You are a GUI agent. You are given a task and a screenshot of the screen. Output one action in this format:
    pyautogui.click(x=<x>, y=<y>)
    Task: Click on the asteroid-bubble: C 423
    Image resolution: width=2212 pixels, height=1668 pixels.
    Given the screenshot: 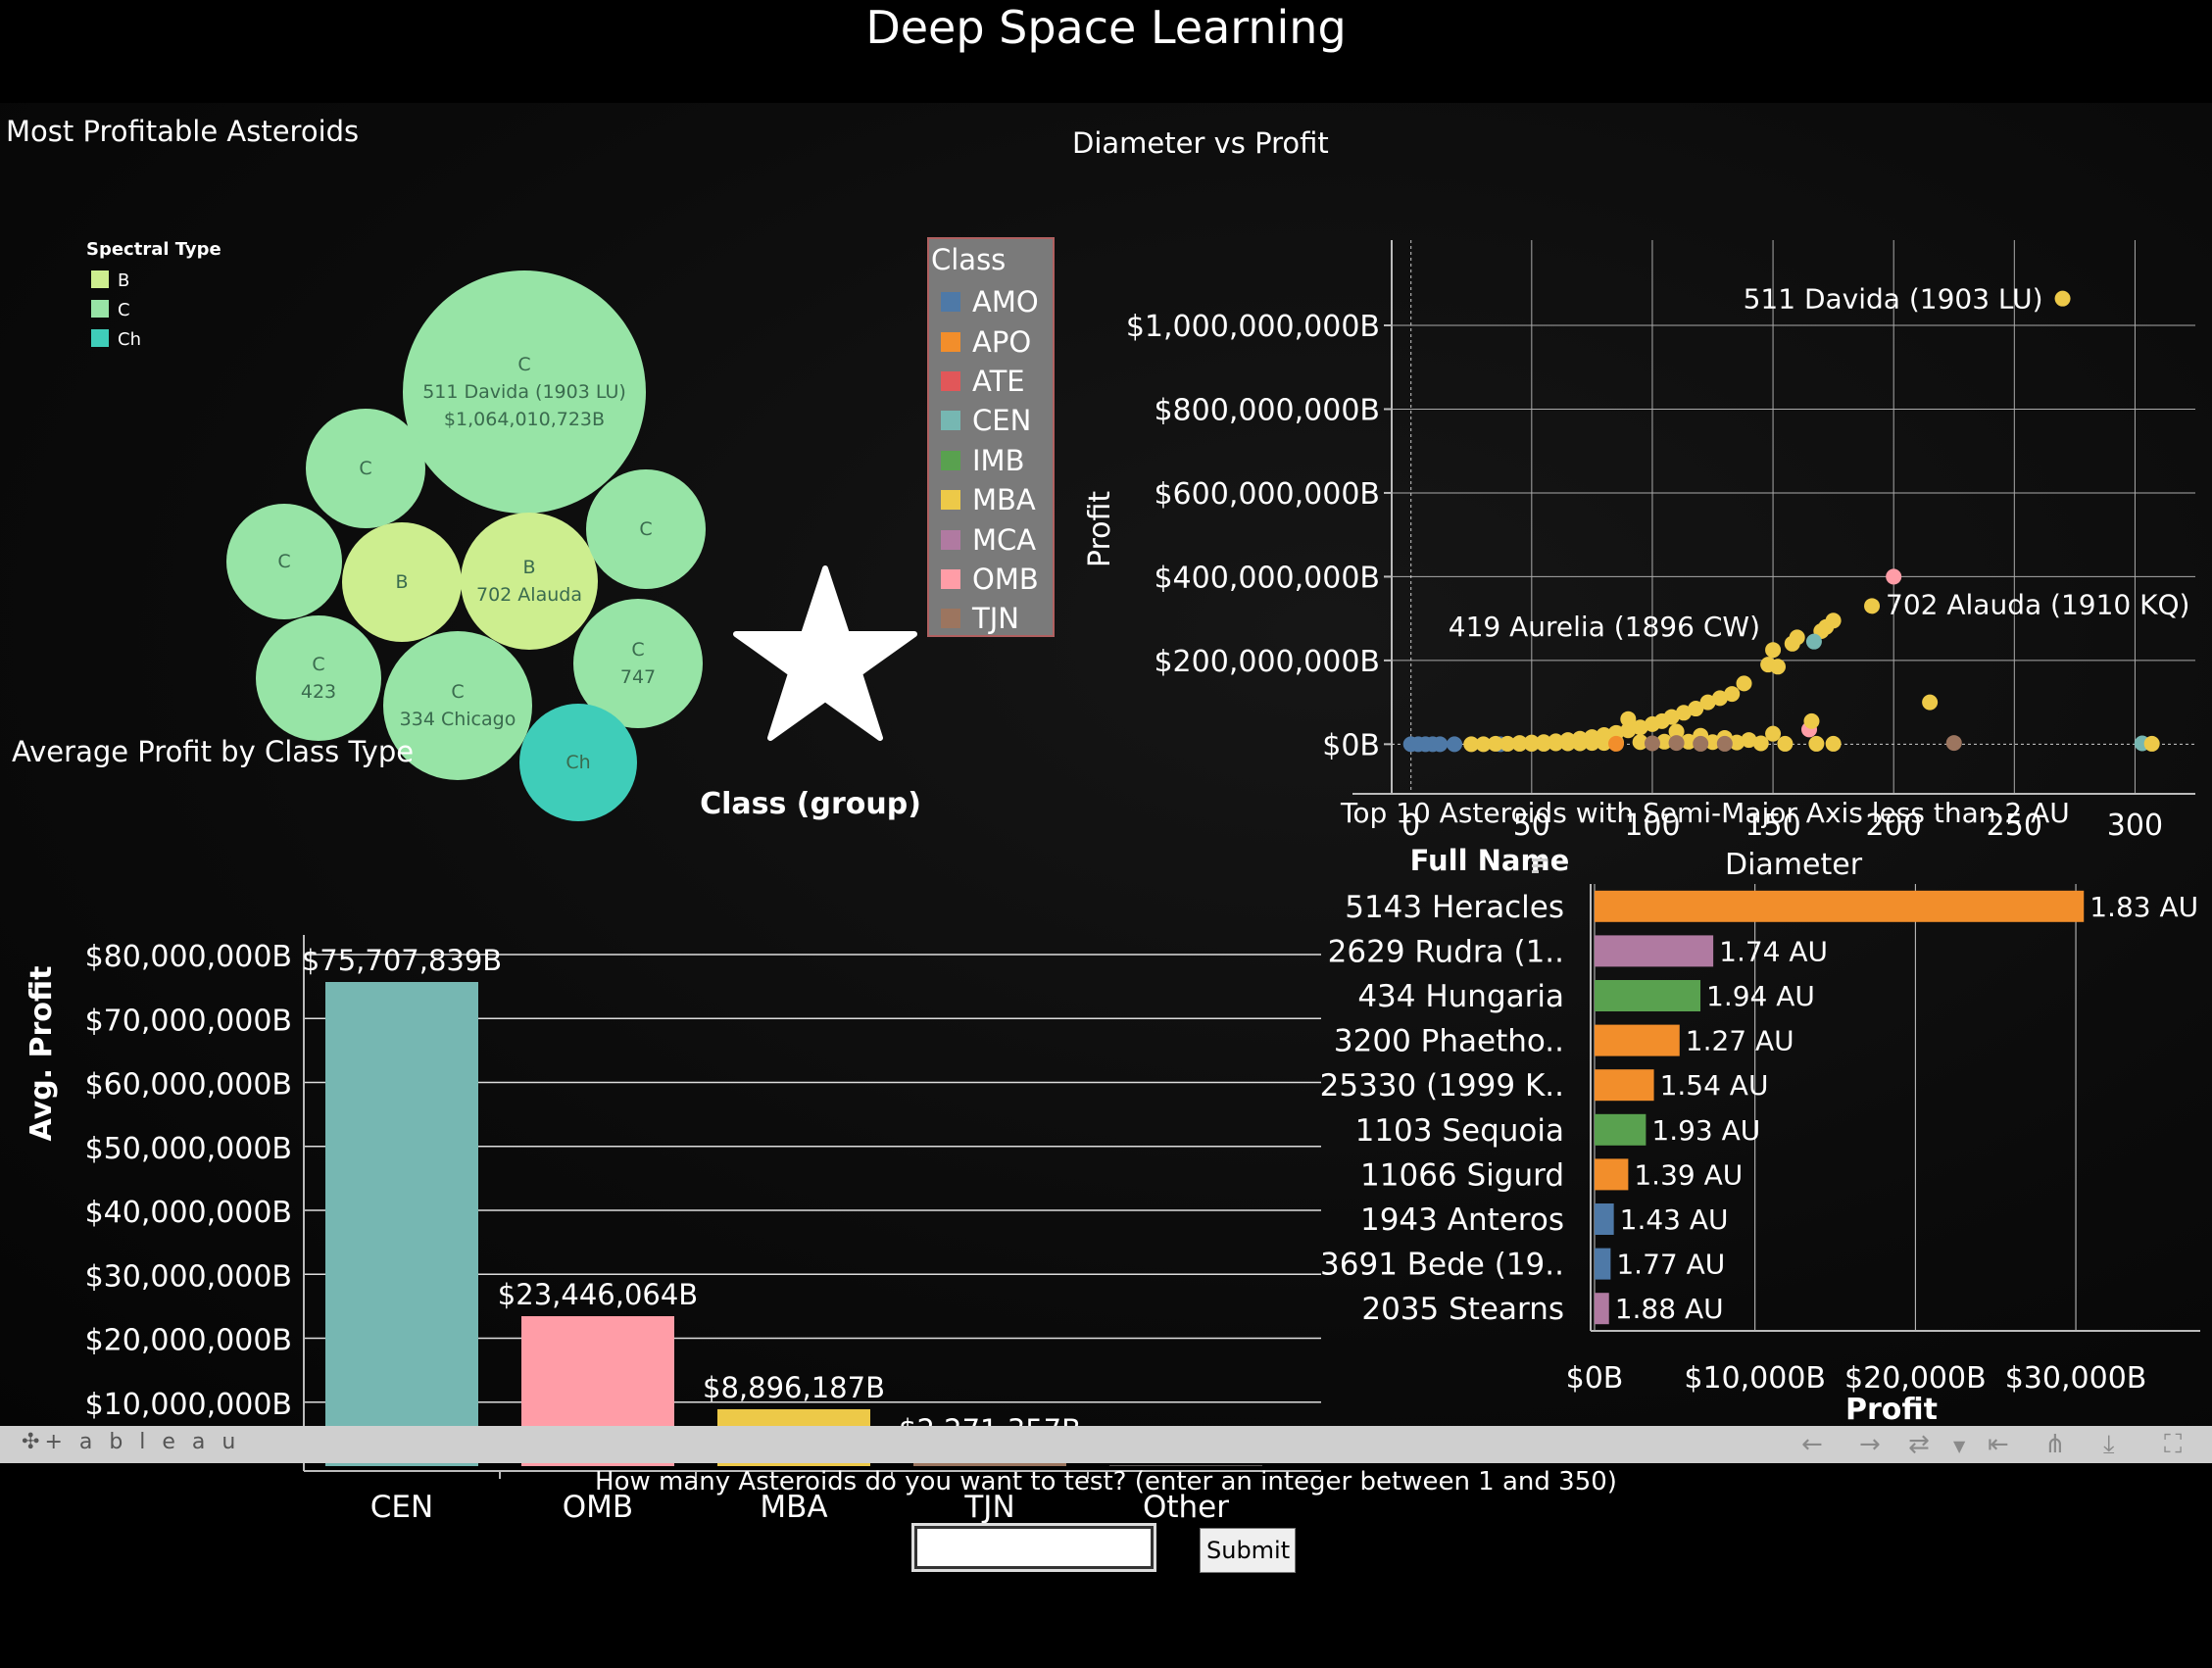 What is the action you would take?
    pyautogui.click(x=318, y=678)
    